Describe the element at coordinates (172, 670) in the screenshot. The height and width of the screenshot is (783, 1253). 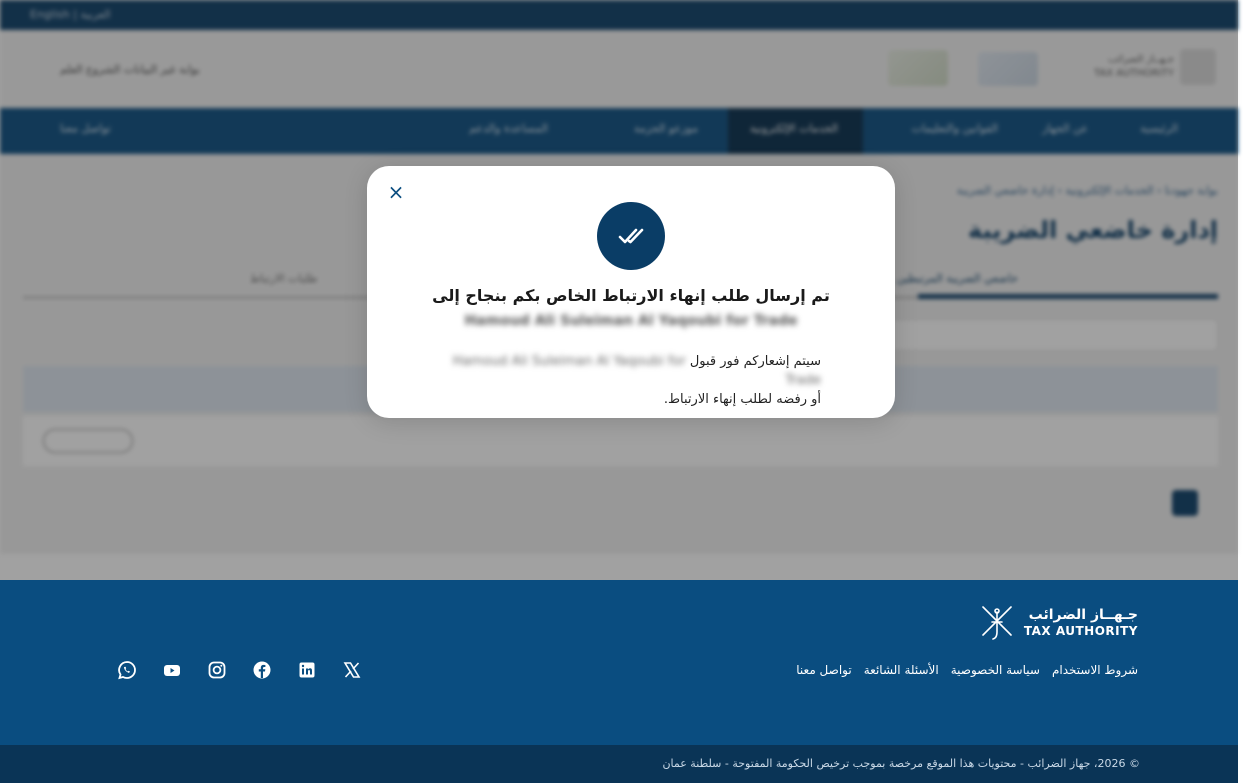
I see `youtube-icon` at that location.